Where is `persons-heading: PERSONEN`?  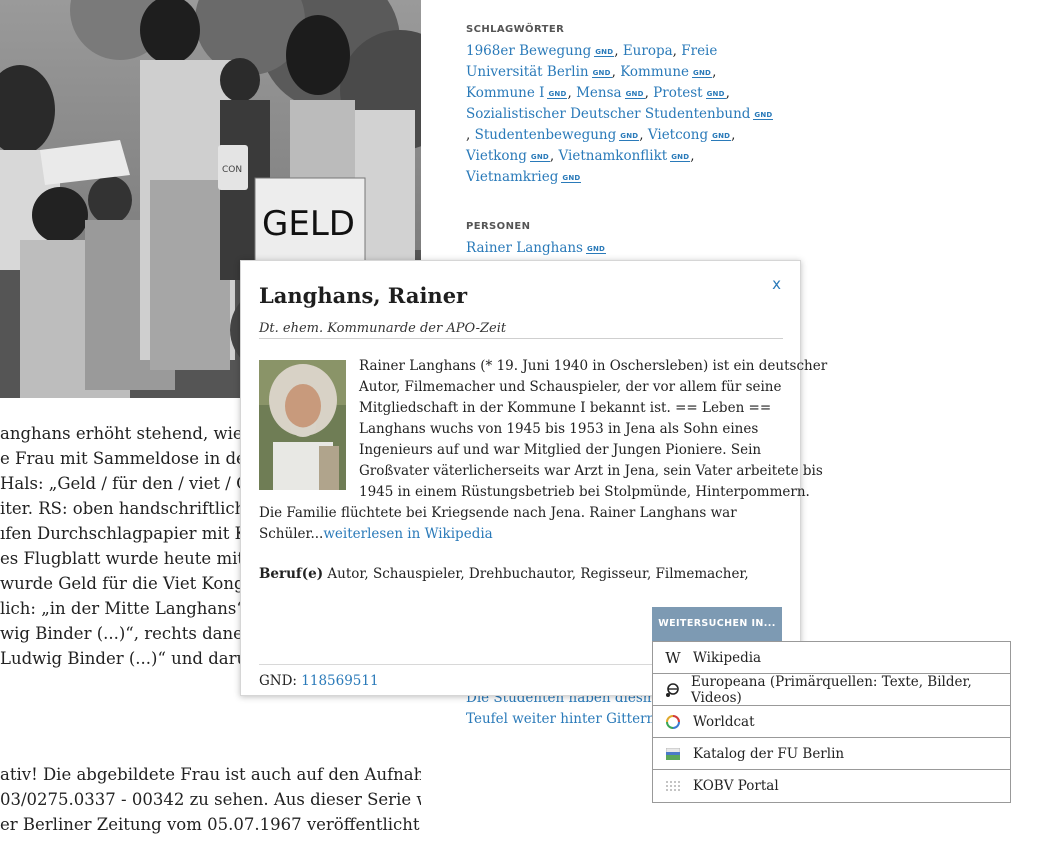
persons-heading: PERSONEN is located at coordinates (498, 226).